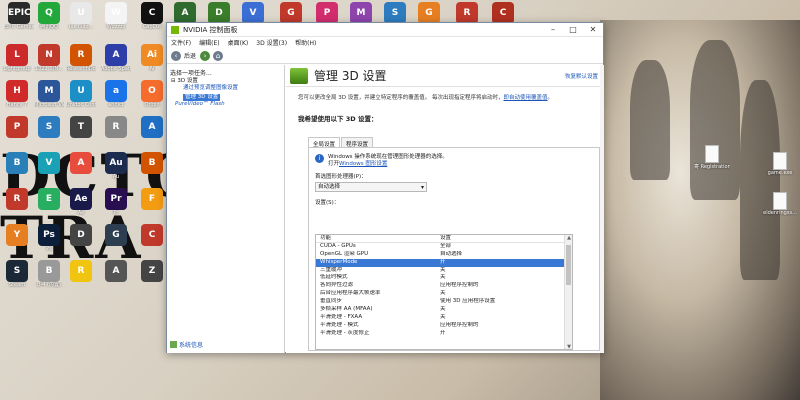  What do you see at coordinates (81, 127) in the screenshot?
I see `desktop-icon: T` at bounding box center [81, 127].